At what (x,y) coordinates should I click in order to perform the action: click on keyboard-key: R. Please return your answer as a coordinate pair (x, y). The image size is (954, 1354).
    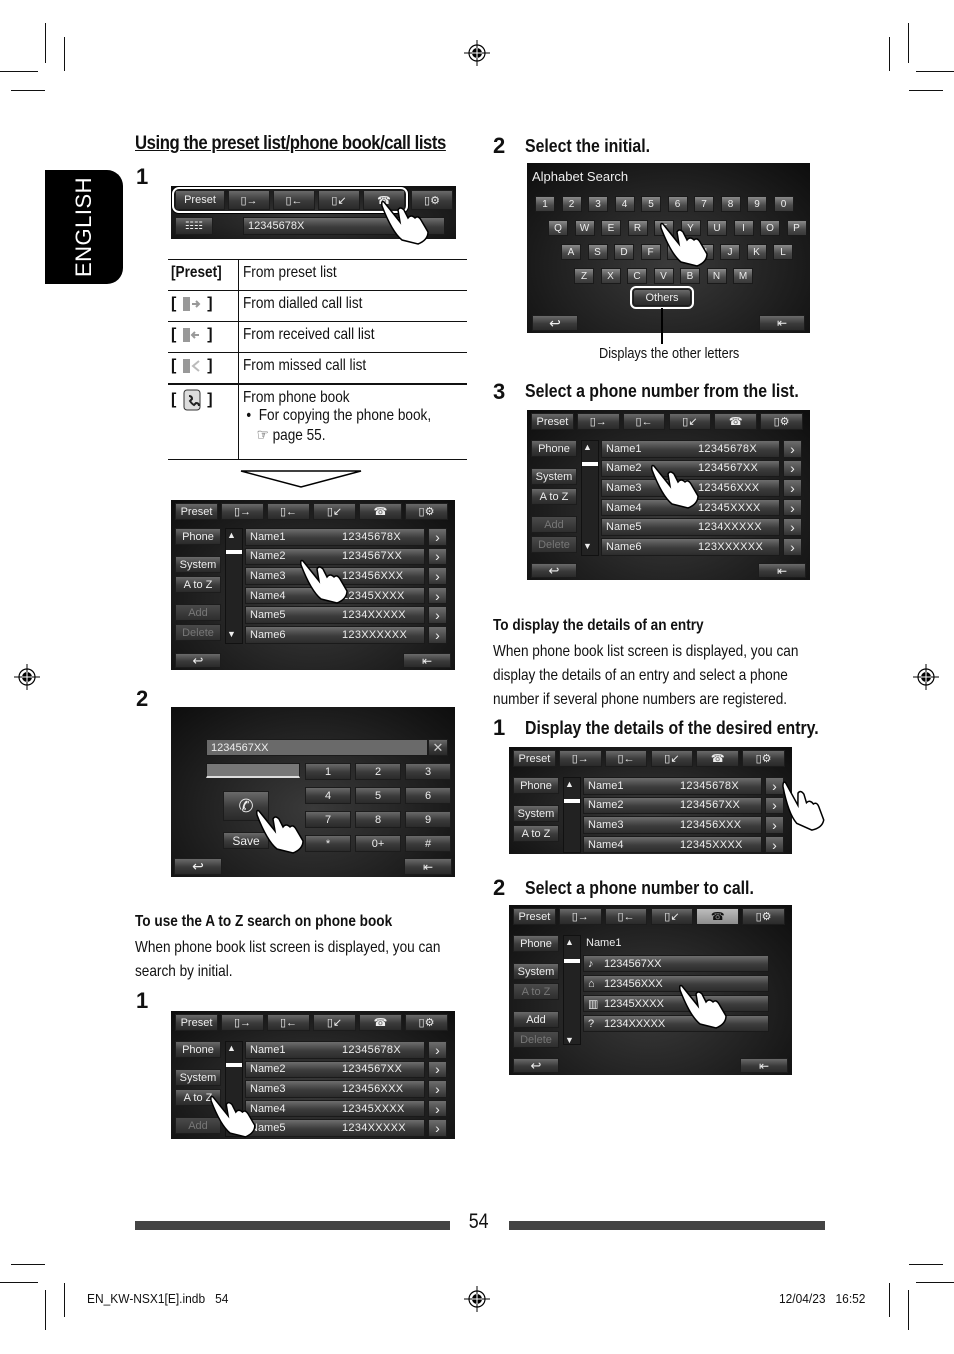
    Looking at the image, I should click on (637, 228).